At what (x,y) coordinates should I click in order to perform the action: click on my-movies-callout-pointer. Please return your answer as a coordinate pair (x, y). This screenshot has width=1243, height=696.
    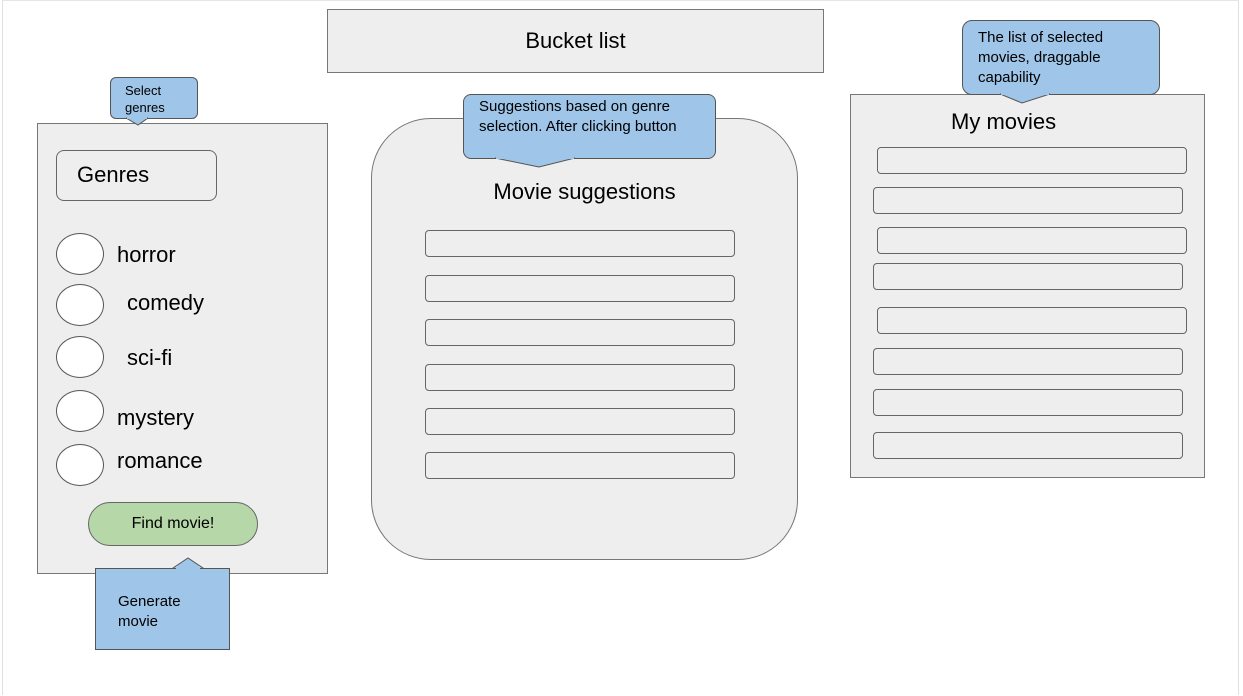
    Looking at the image, I should click on (1025, 98).